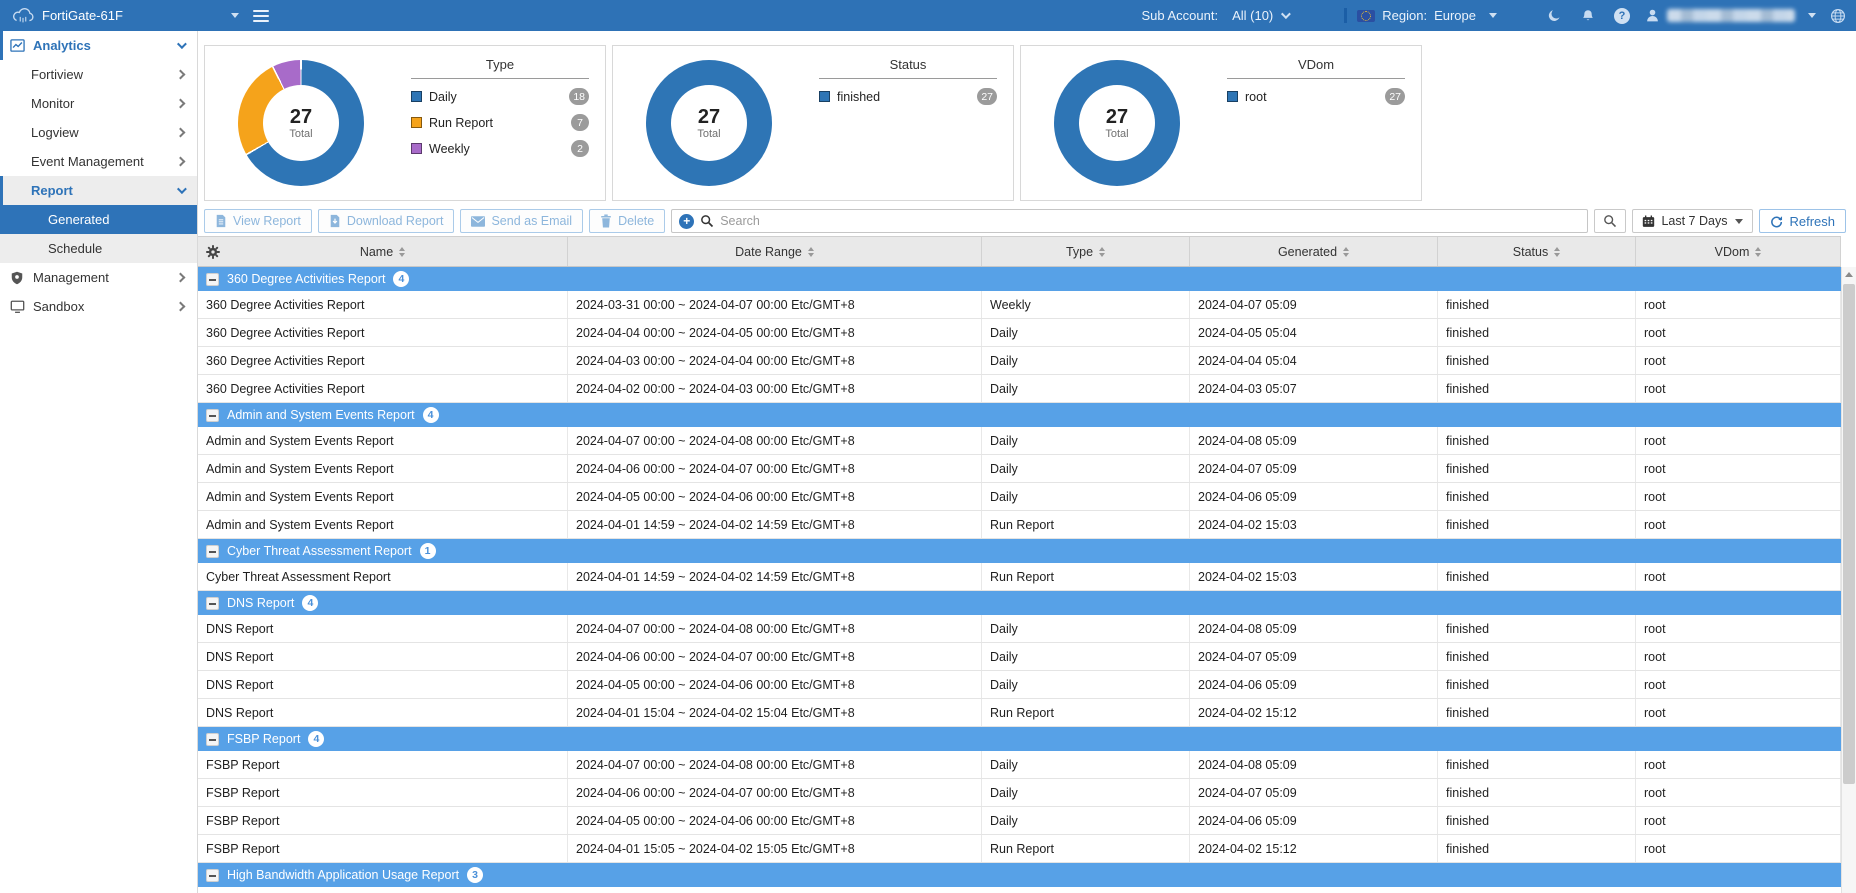  I want to click on bell-icon, so click(1588, 16).